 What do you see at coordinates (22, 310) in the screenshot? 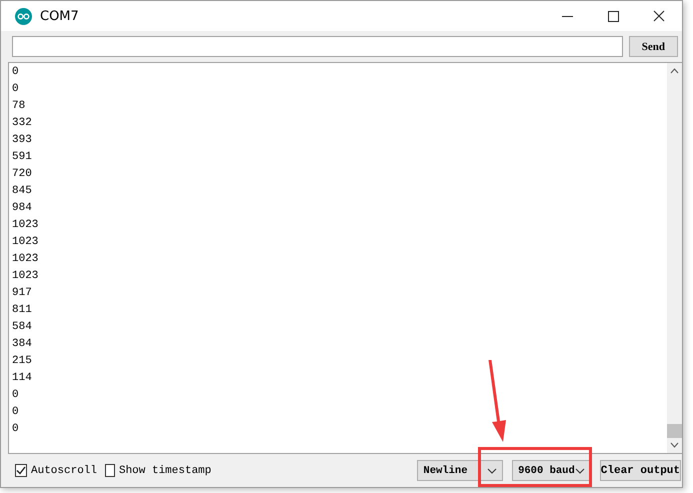
I see `output-line: 811` at bounding box center [22, 310].